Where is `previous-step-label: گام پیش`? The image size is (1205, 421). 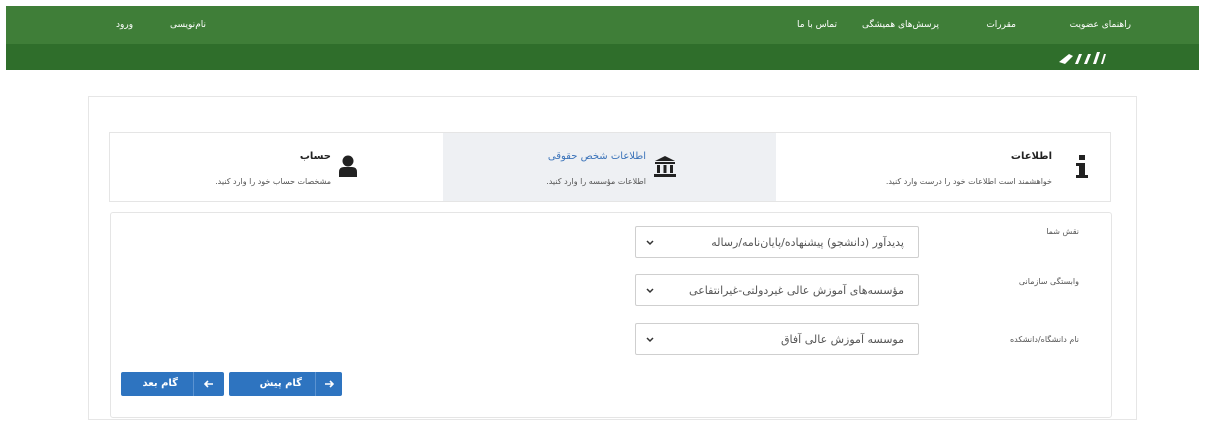
previous-step-label: گام پیش is located at coordinates (280, 383).